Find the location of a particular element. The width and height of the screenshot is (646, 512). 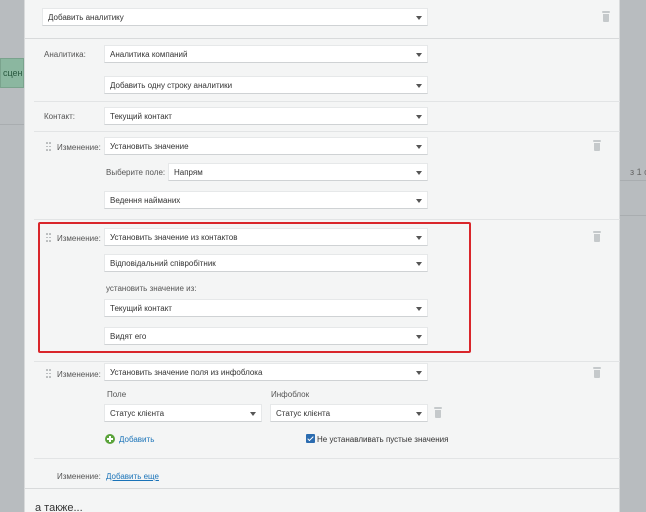

change3-label: Изменение: is located at coordinates (79, 374).